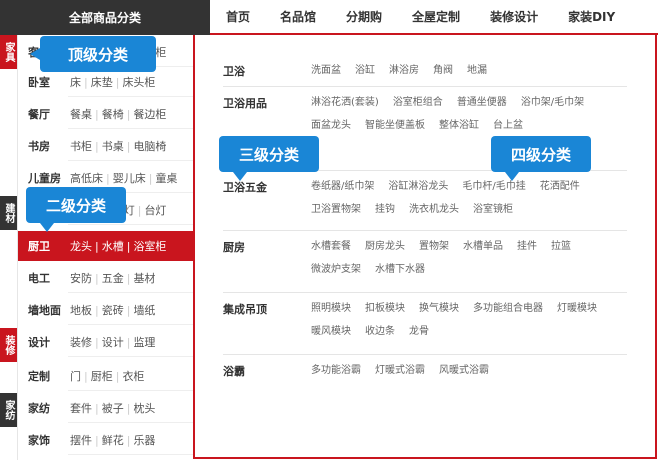 Image resolution: width=658 pixels, height=460 pixels. What do you see at coordinates (113, 278) in the screenshot?
I see `left-menu-link: 五金` at bounding box center [113, 278].